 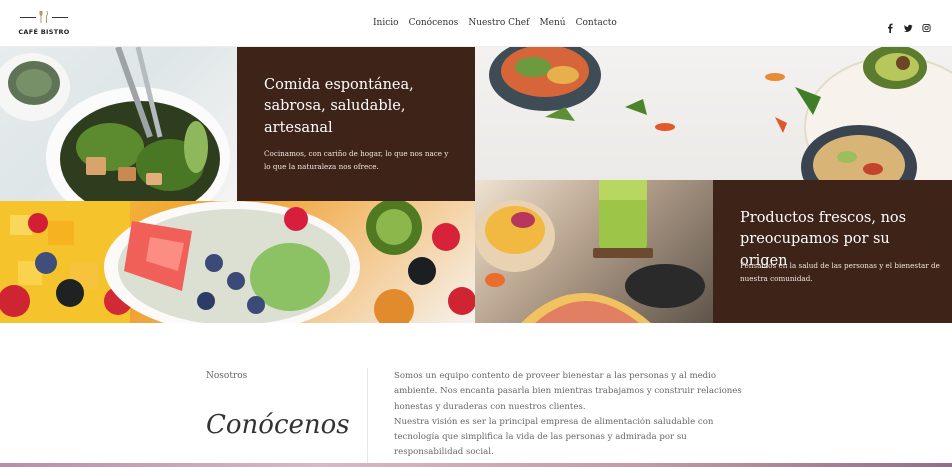 I want to click on section-title: Conócenos, so click(x=278, y=425).